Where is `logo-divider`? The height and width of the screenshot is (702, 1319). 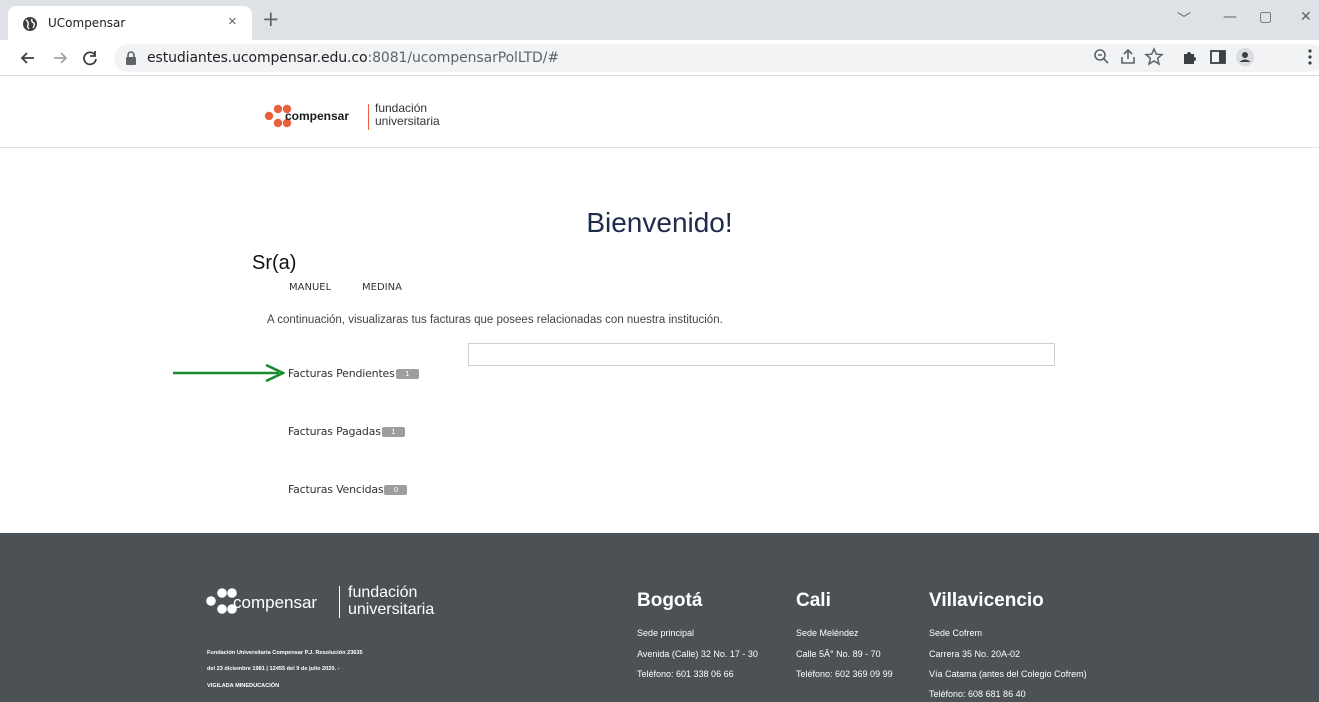
logo-divider is located at coordinates (368, 117).